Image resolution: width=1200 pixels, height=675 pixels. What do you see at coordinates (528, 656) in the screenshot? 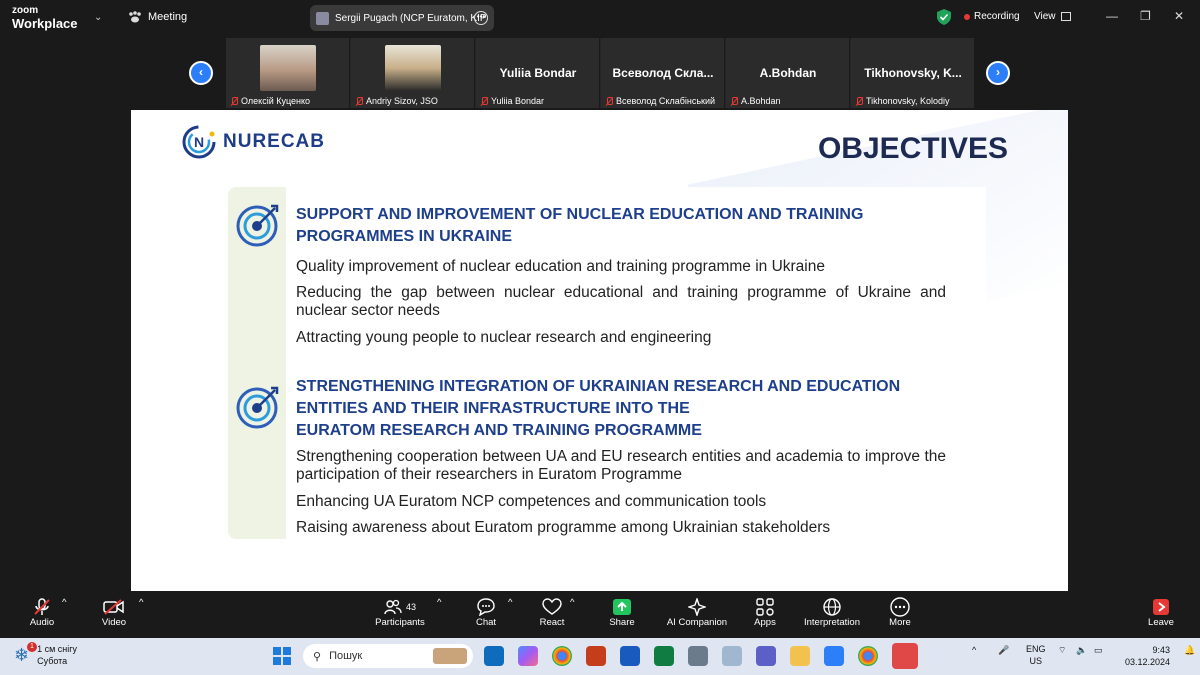
I see `copilot-app-icon` at bounding box center [528, 656].